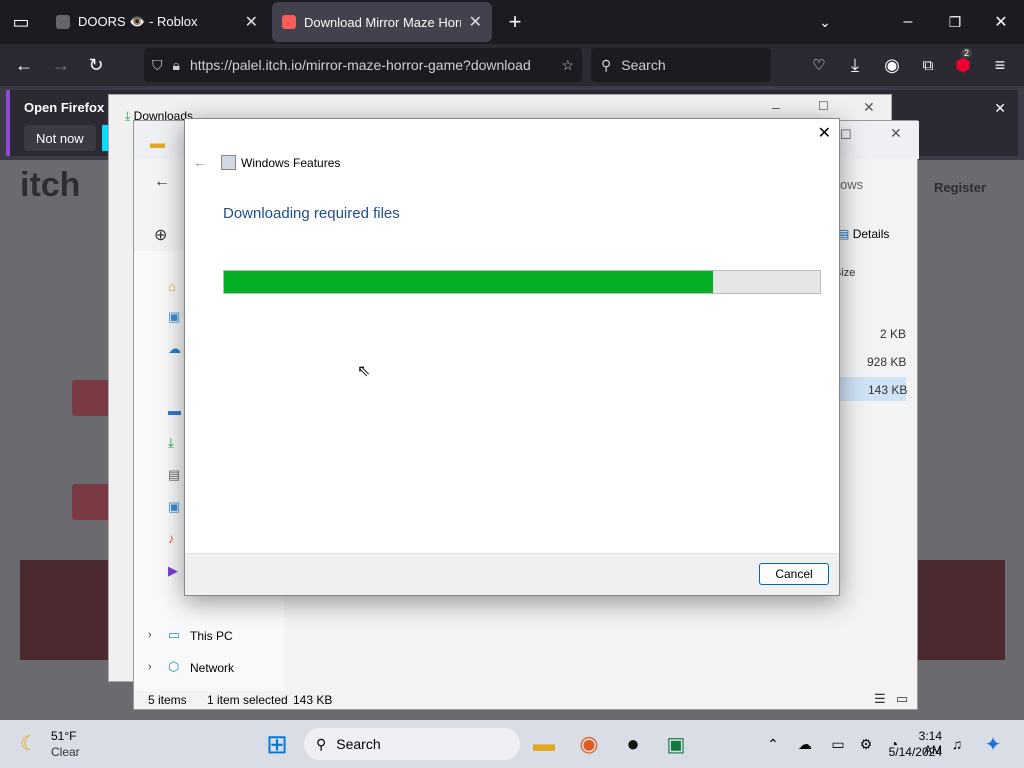 The image size is (1024, 768). Describe the element at coordinates (96, 65) in the screenshot. I see `reload-icon: ↻` at that location.